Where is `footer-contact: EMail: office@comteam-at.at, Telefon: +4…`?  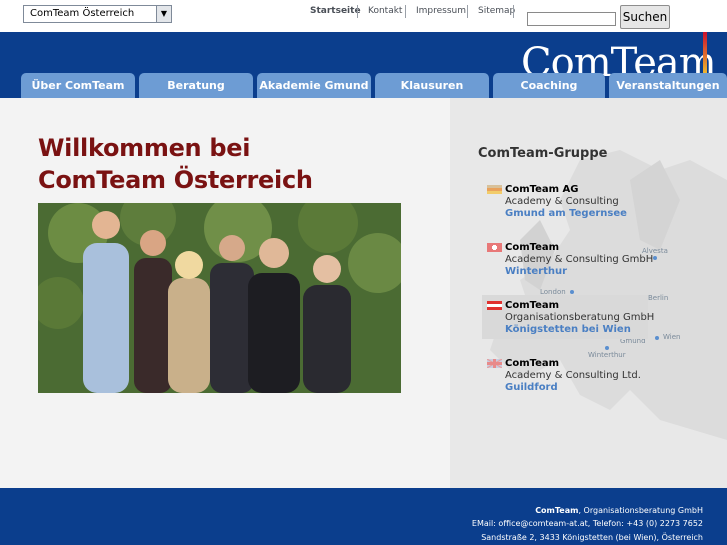 footer-contact: EMail: office@comteam-at.at, Telefon: +4… is located at coordinates (587, 523).